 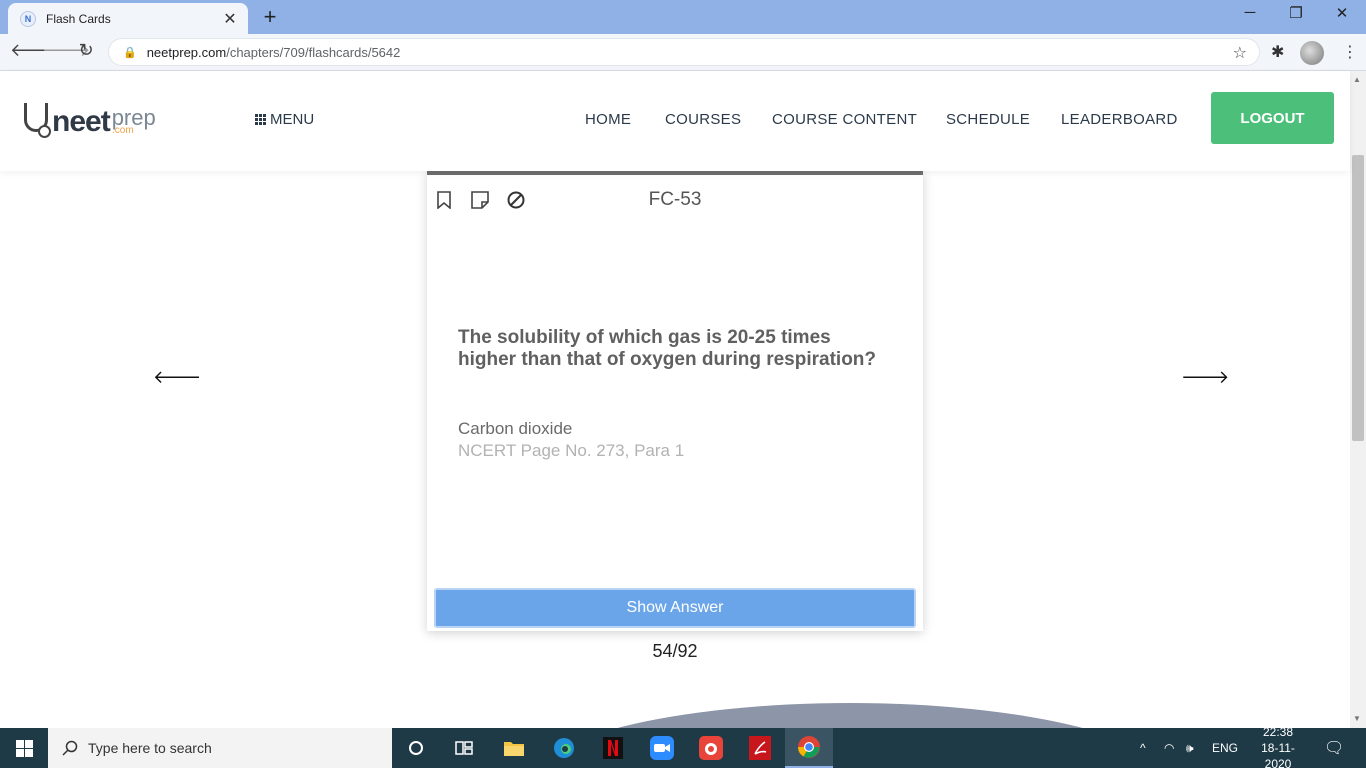 I want to click on netflix-icon, so click(x=613, y=748).